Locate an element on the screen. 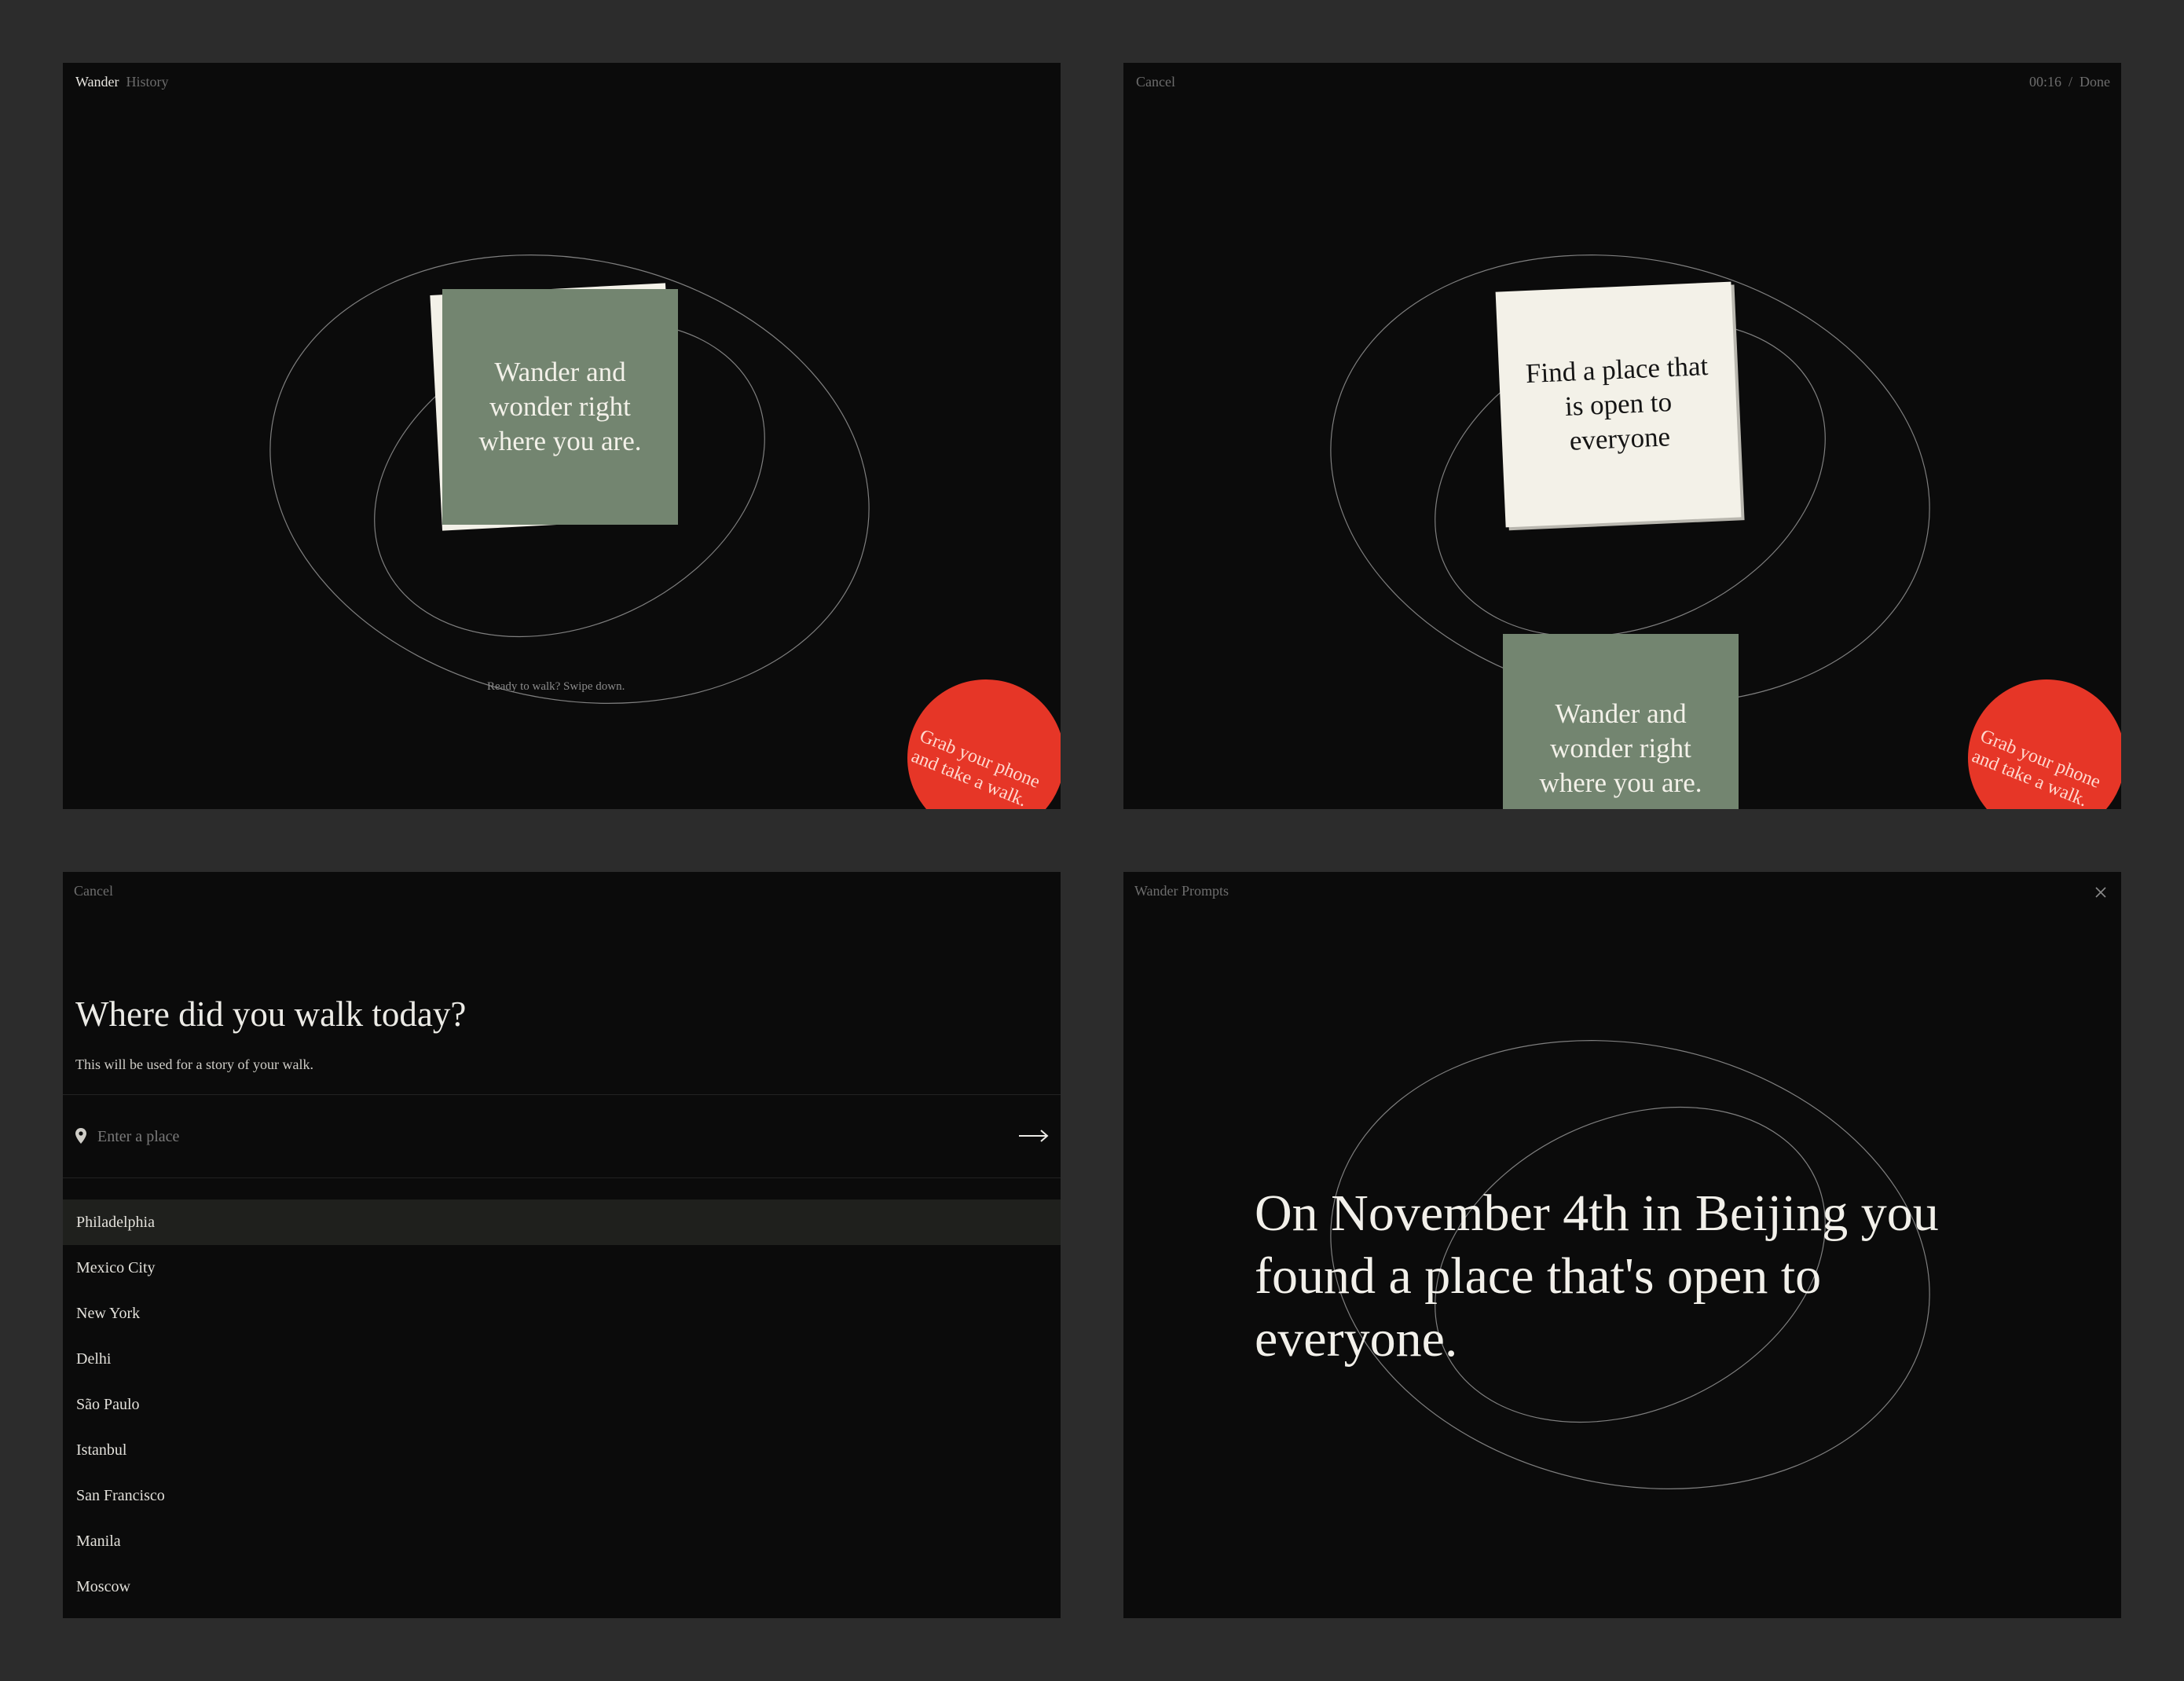  next-card-text: Wander and wonder right where you are. is located at coordinates (1620, 748).